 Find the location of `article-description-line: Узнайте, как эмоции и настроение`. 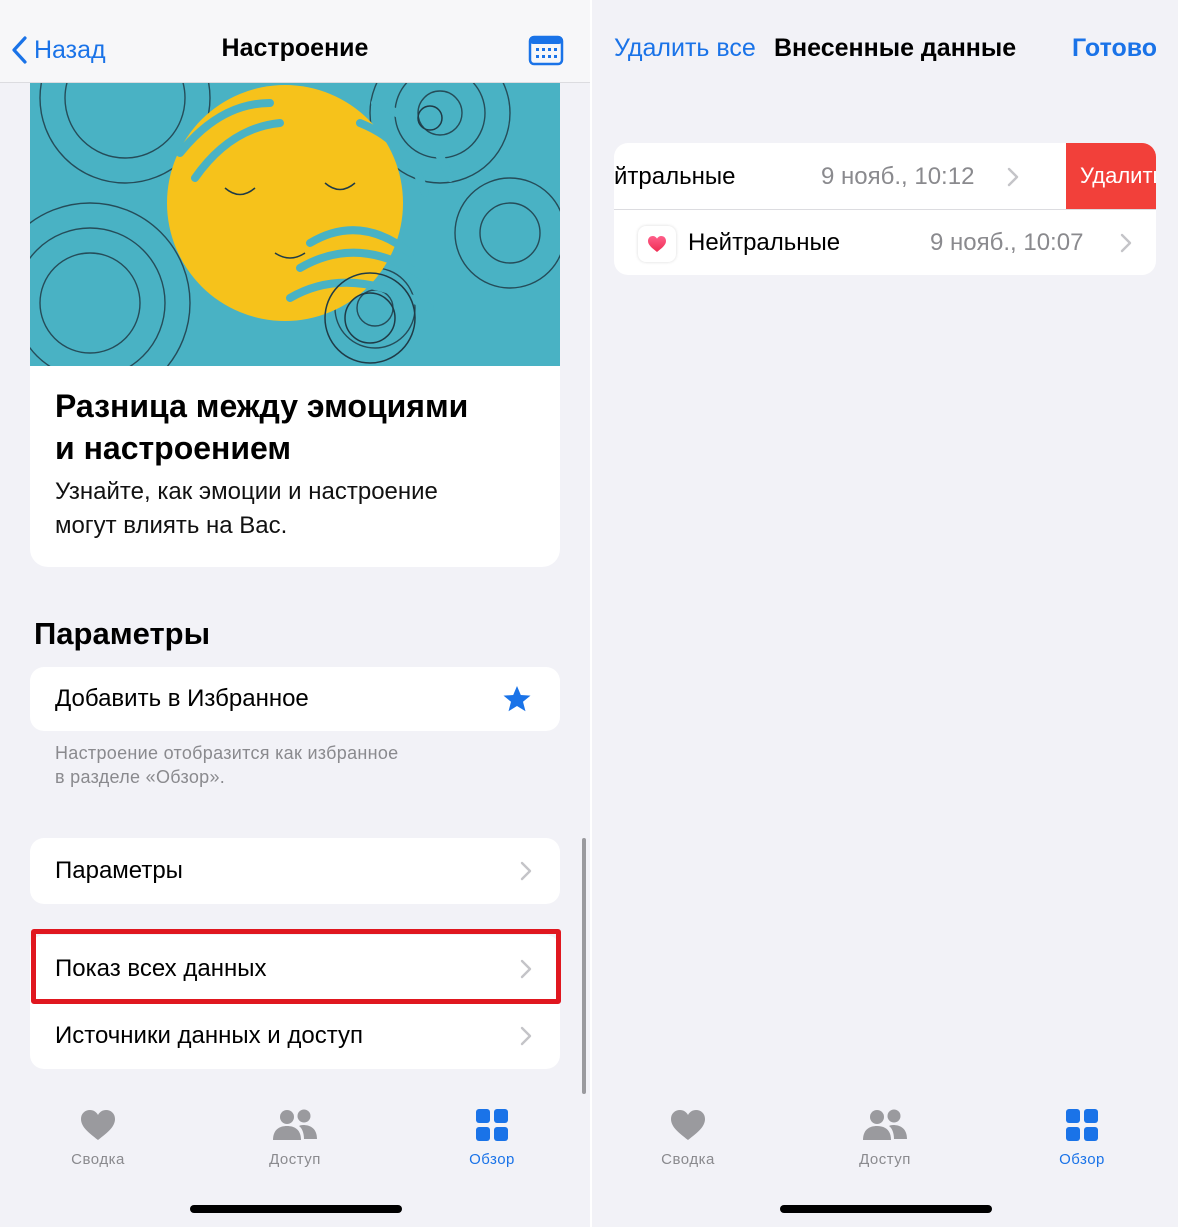

article-description-line: Узнайте, как эмоции и настроение is located at coordinates (246, 491).